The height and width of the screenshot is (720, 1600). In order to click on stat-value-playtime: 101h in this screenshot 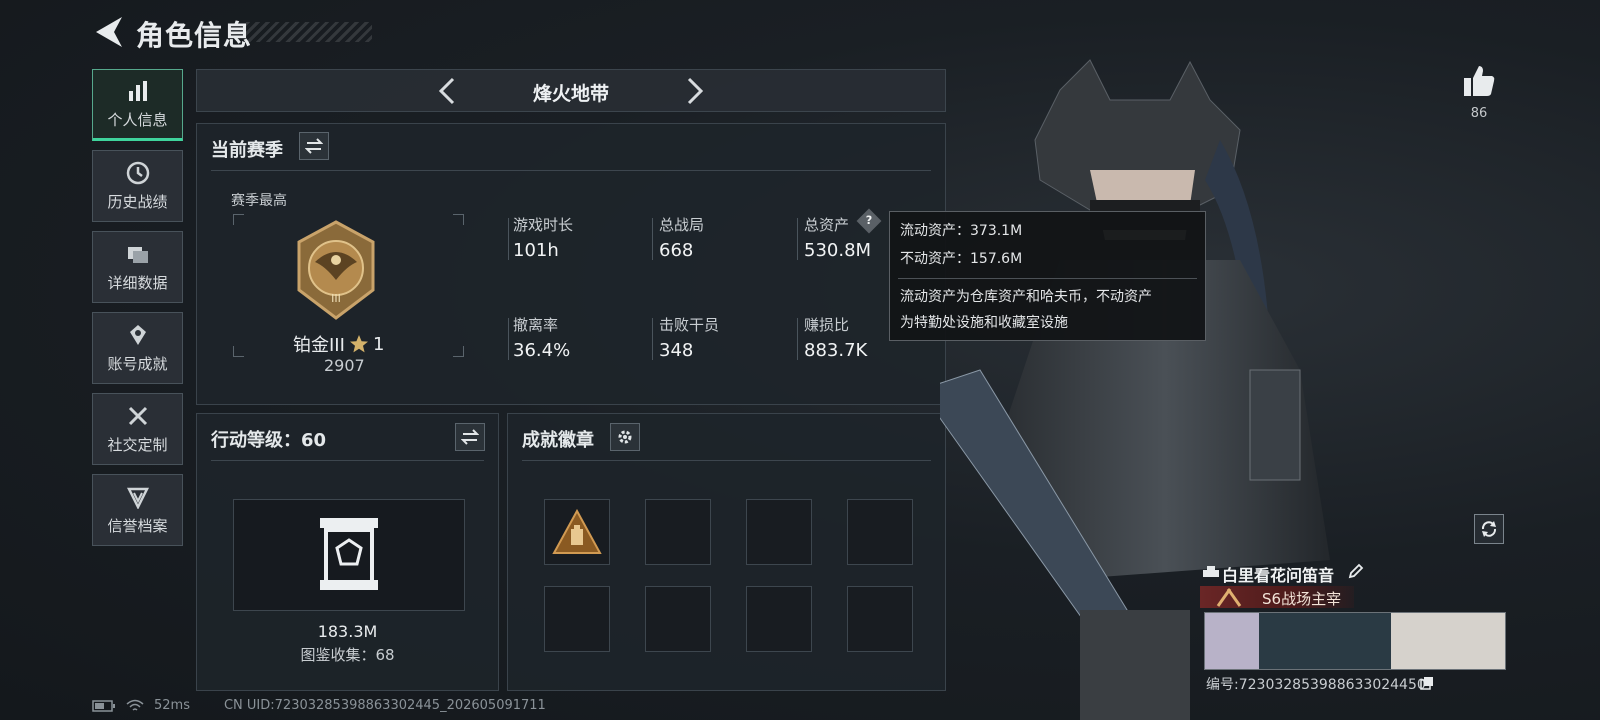, I will do `click(536, 250)`.